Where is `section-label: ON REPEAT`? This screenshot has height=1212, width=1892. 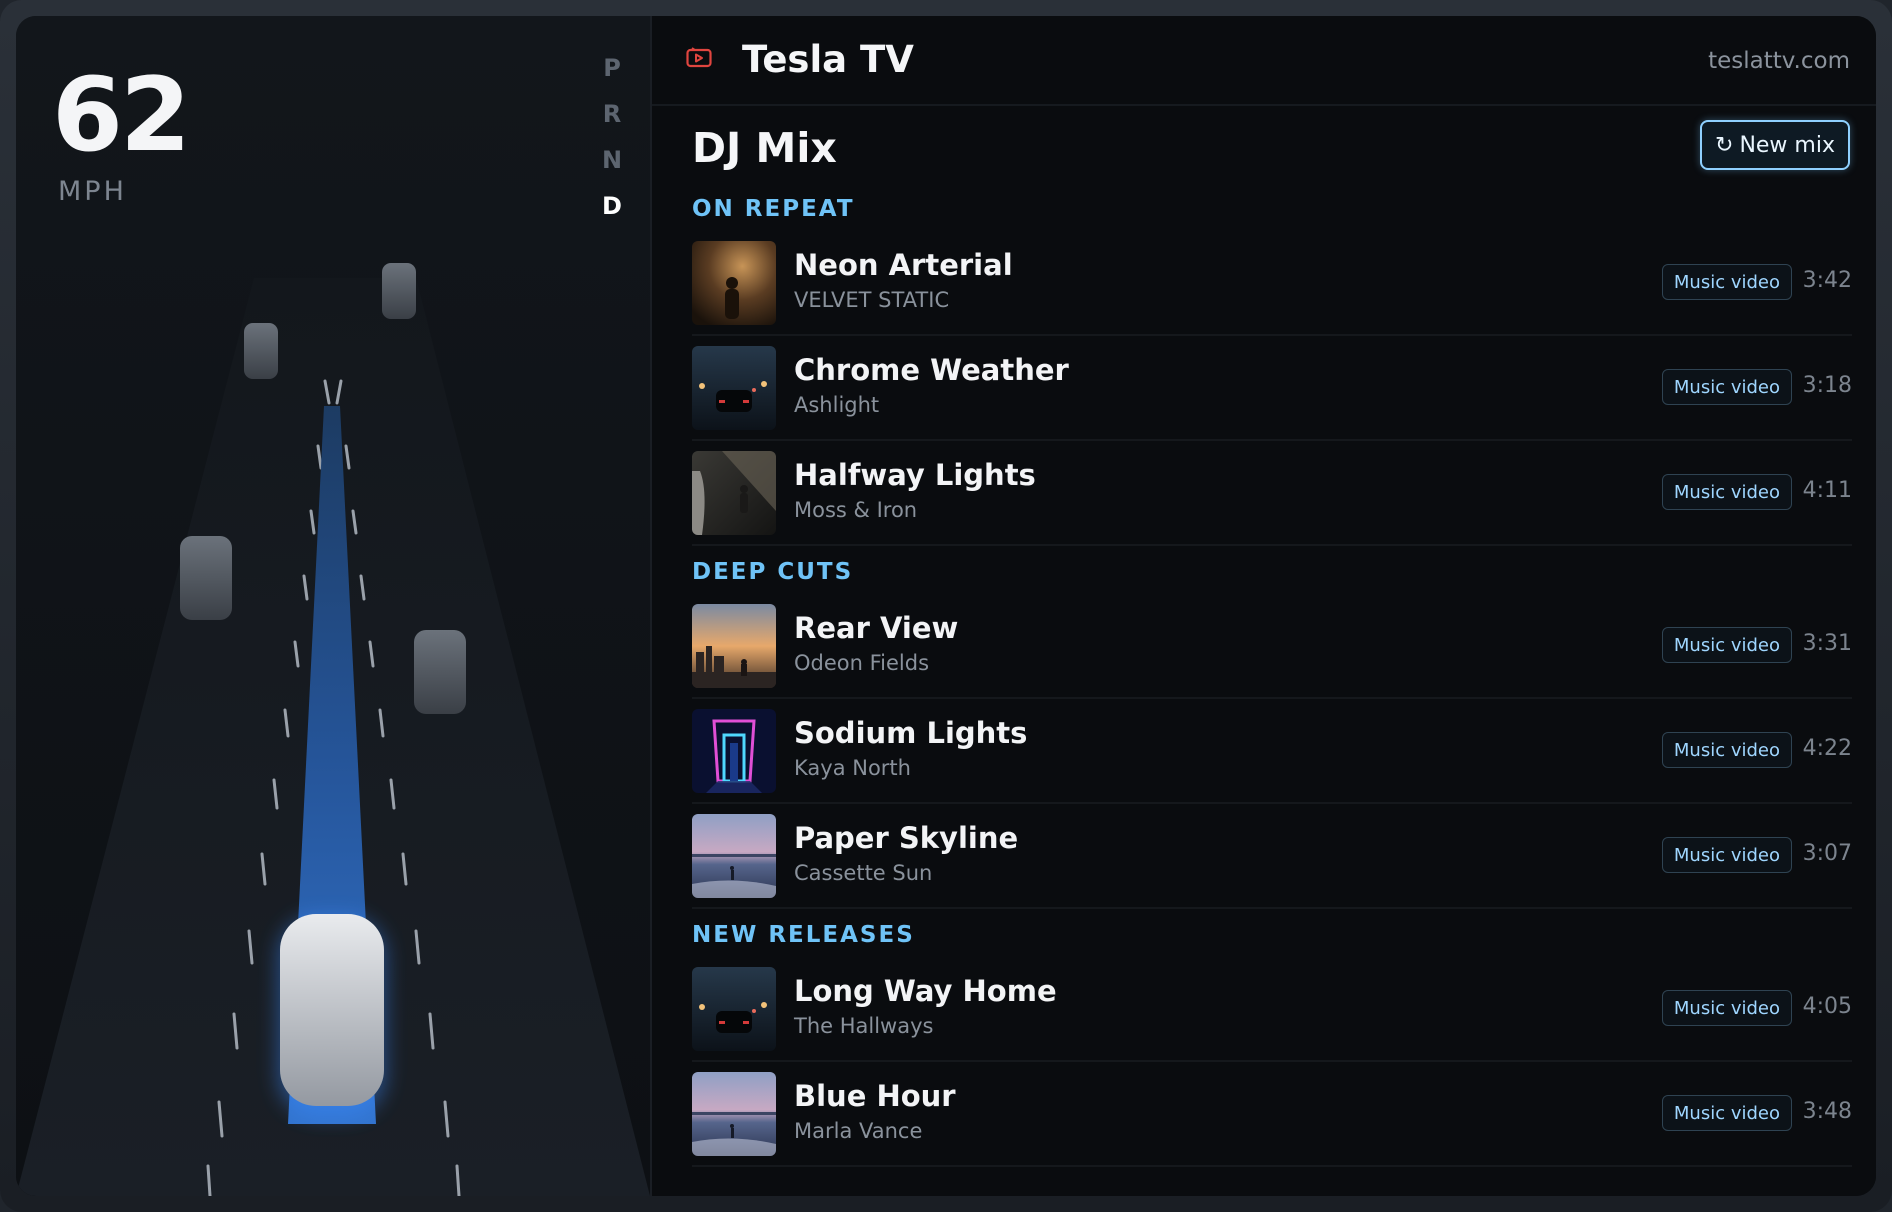 section-label: ON REPEAT is located at coordinates (773, 209).